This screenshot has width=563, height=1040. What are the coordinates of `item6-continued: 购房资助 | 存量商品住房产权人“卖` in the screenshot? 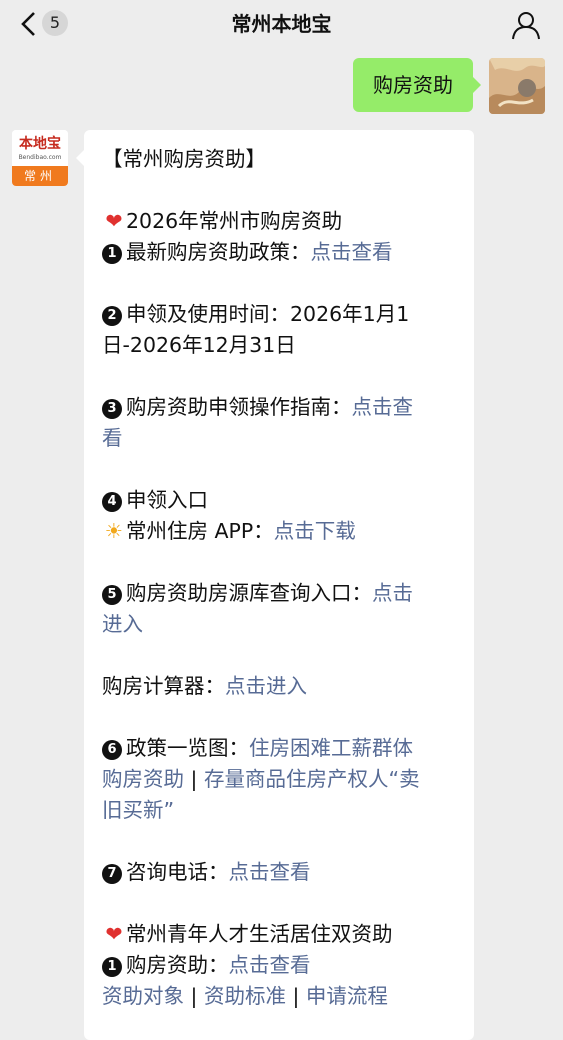 It's located at (261, 779).